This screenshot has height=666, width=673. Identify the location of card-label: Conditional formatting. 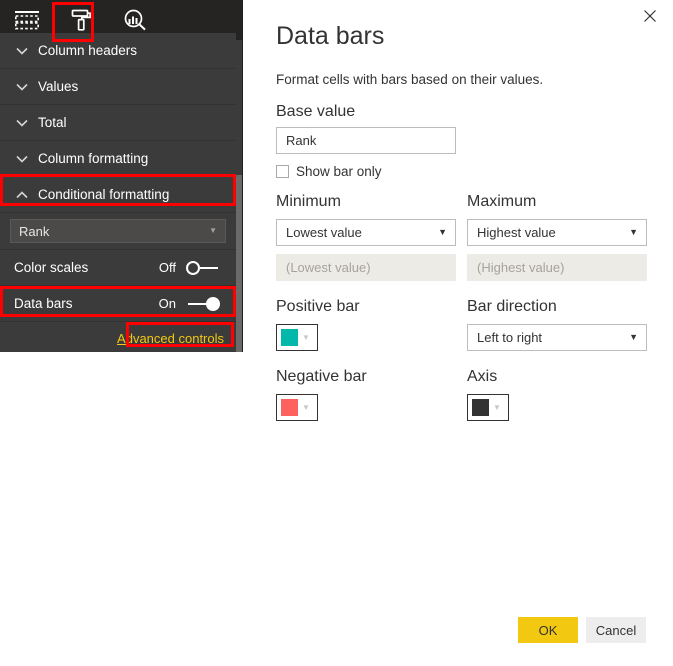
(104, 194).